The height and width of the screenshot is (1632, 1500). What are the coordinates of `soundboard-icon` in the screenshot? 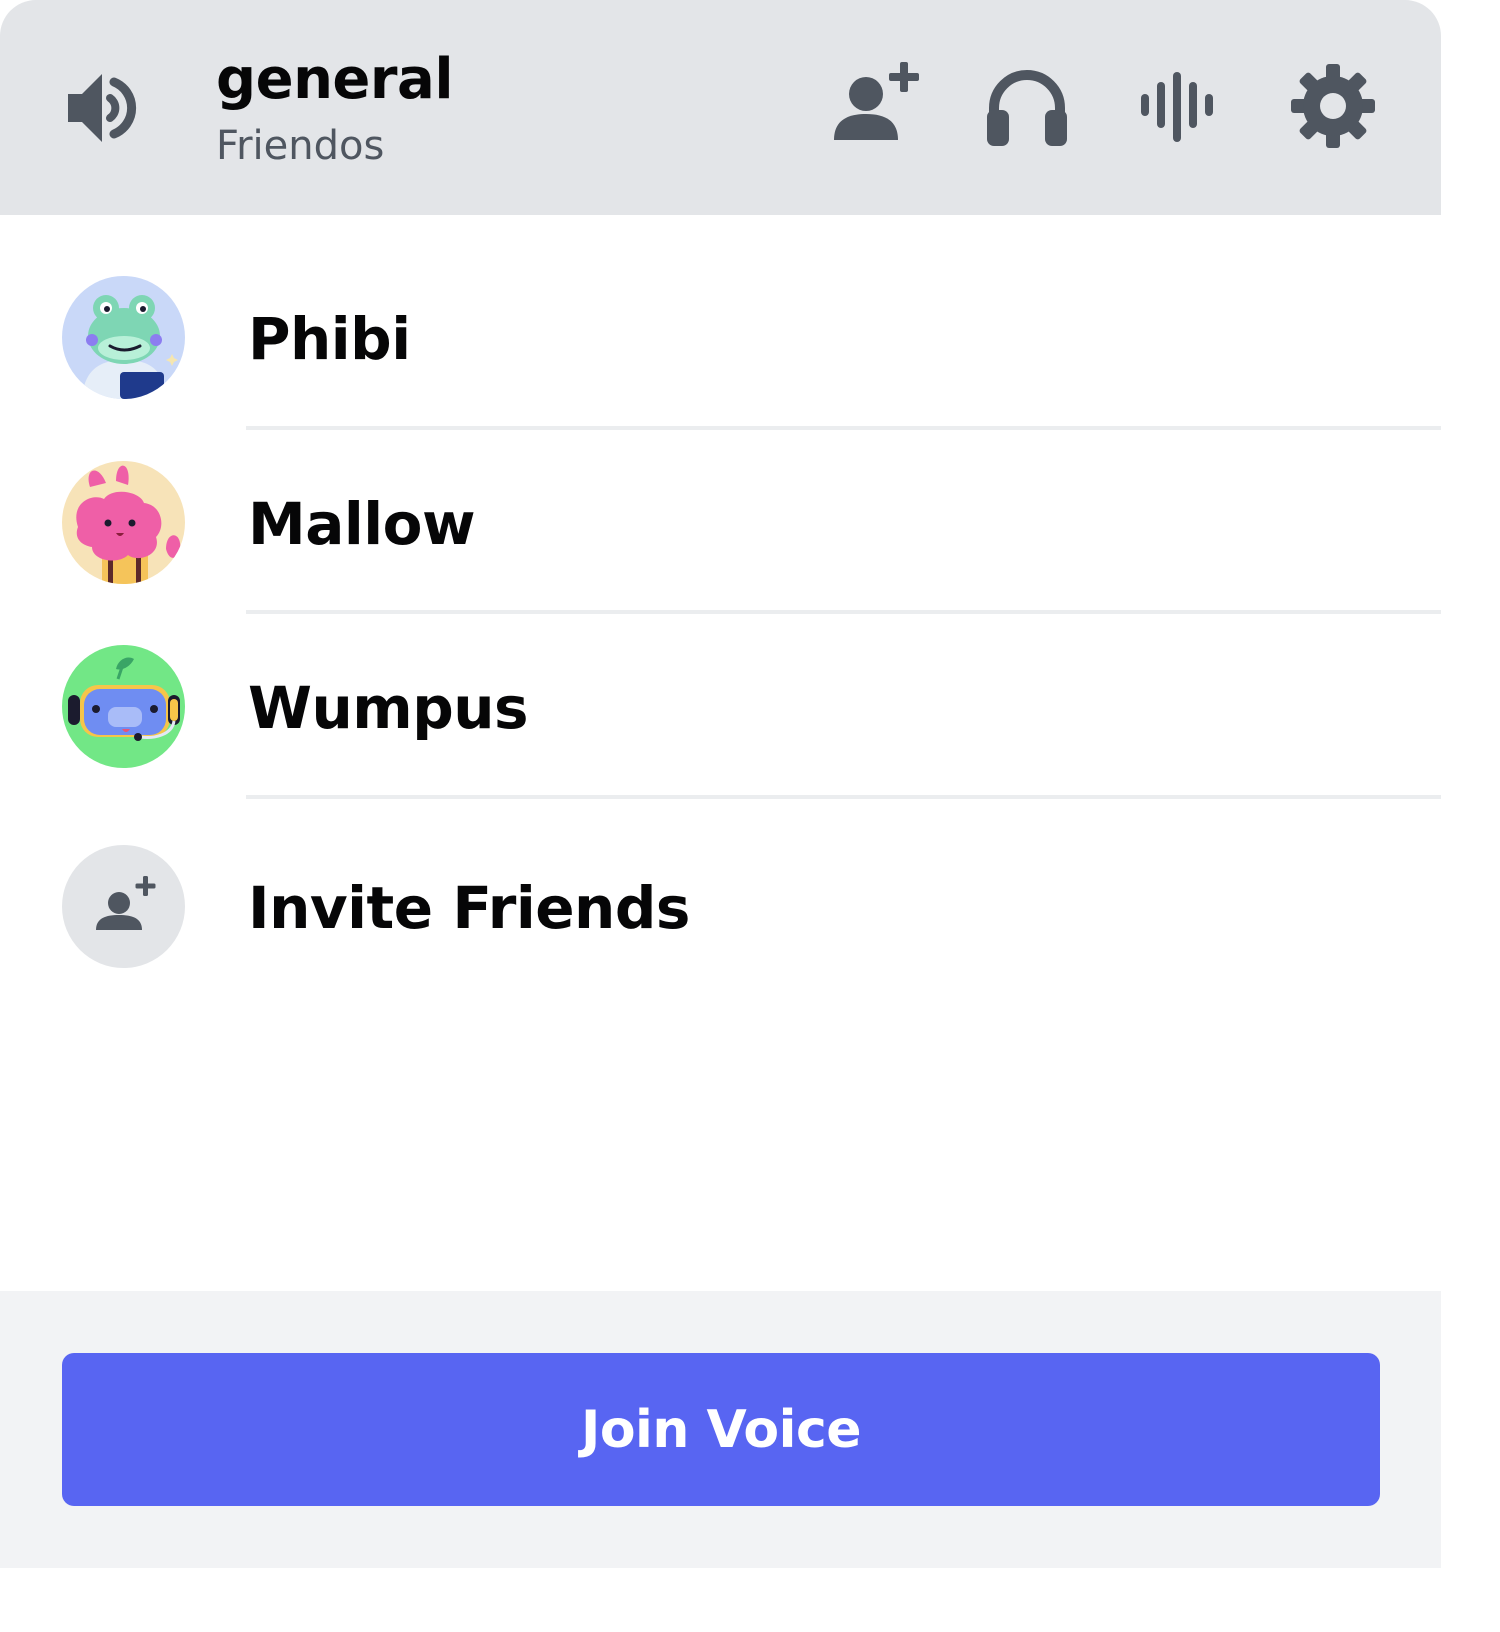 It's located at (1181, 105).